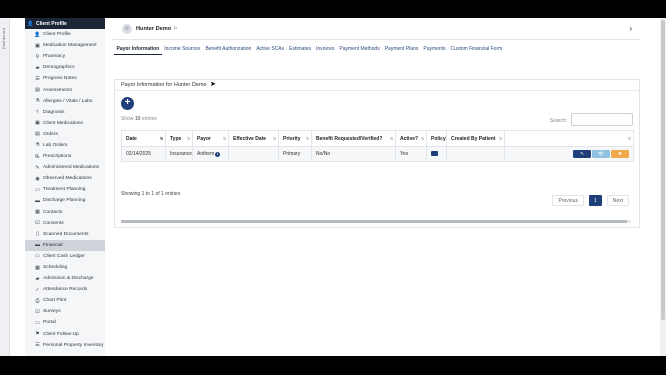 The image size is (666, 375). What do you see at coordinates (582, 154) in the screenshot?
I see `edit-button: ✎` at bounding box center [582, 154].